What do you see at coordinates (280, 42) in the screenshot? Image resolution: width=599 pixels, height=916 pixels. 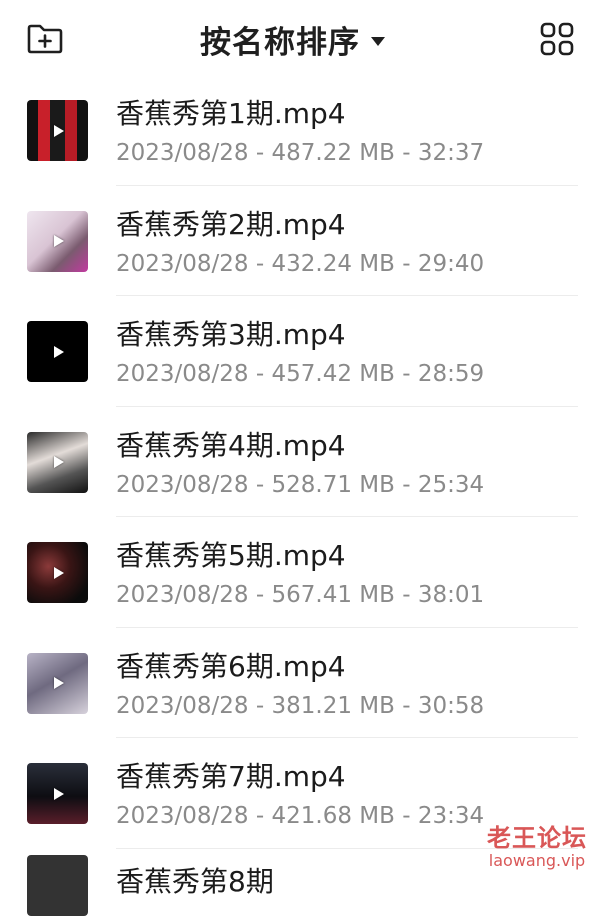 I see `sort-label: 按名称排序` at bounding box center [280, 42].